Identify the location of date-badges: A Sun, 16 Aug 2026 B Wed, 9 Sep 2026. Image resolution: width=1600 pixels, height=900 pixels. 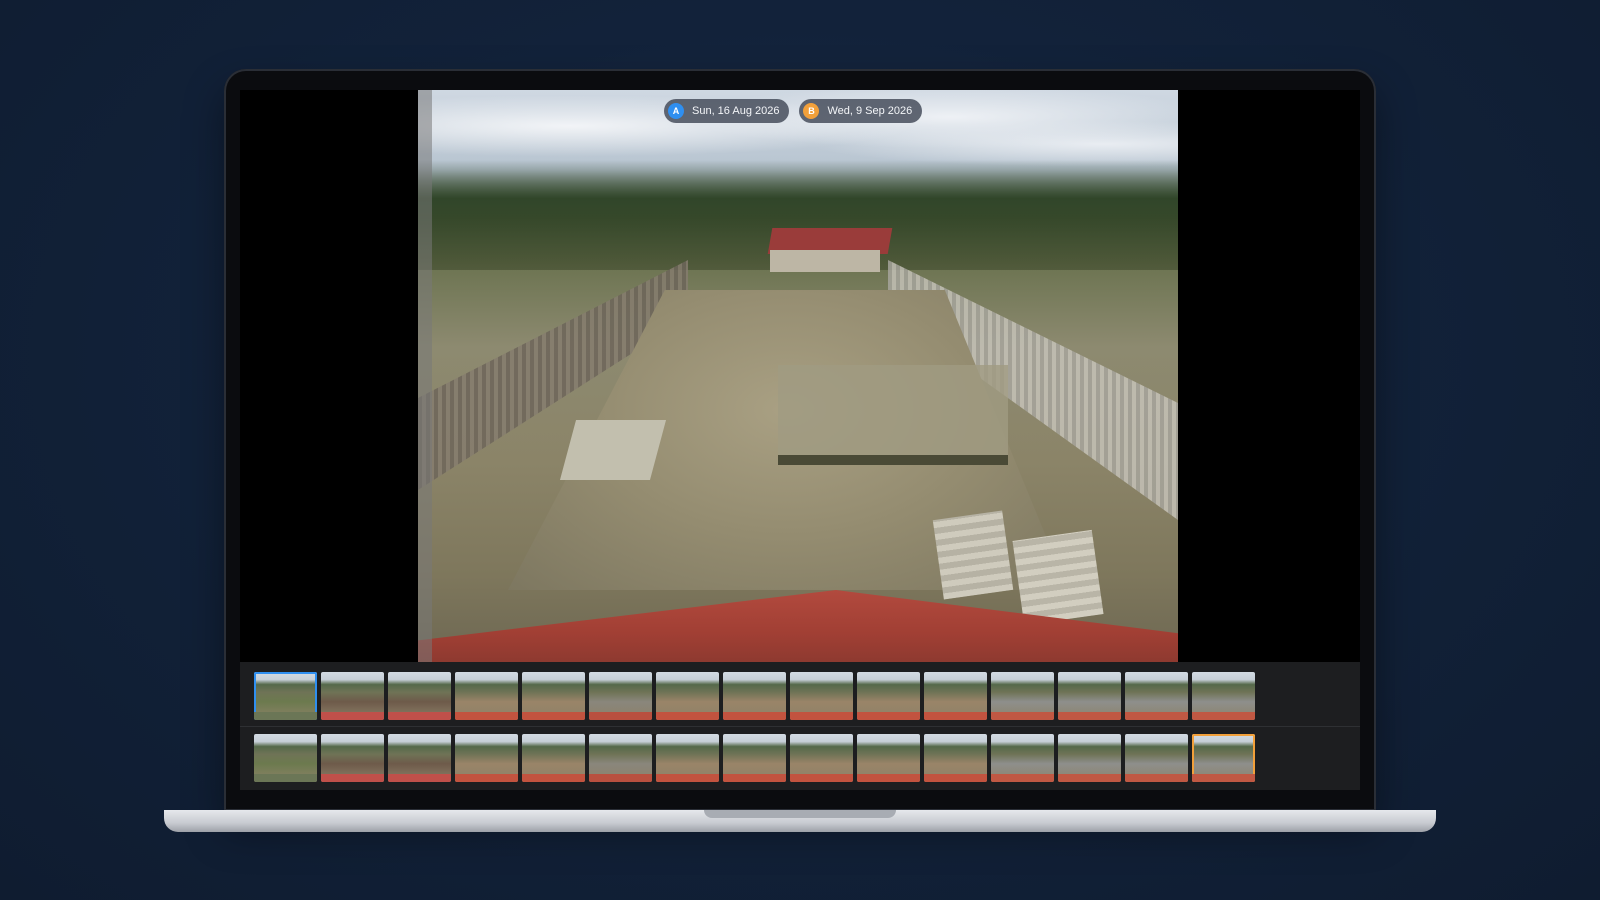
(793, 111).